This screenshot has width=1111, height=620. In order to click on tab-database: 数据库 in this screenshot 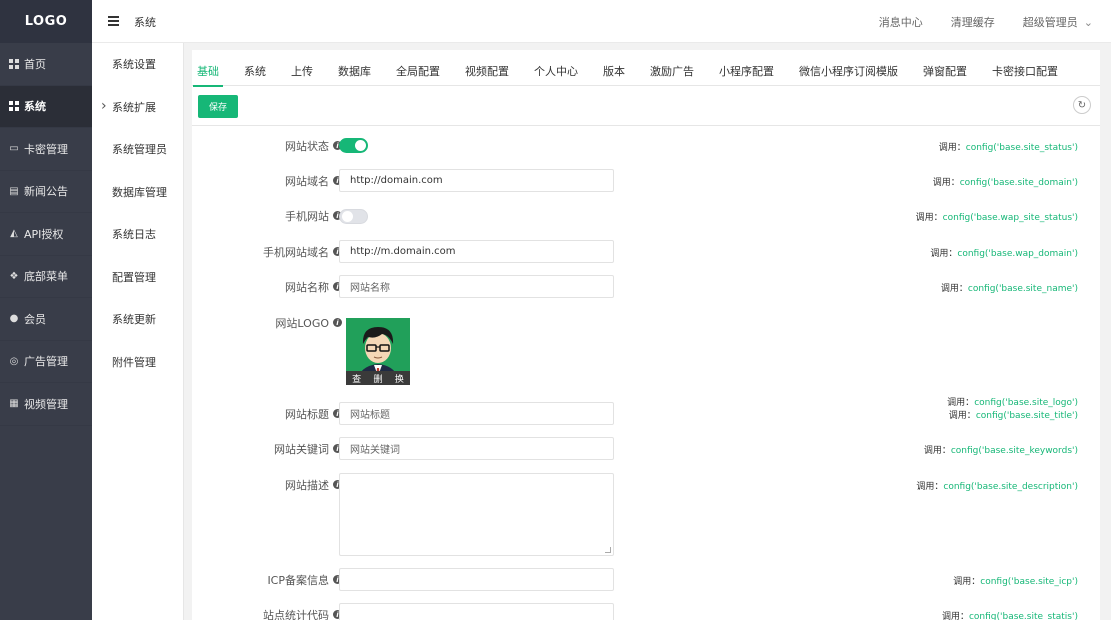, I will do `click(360, 68)`.